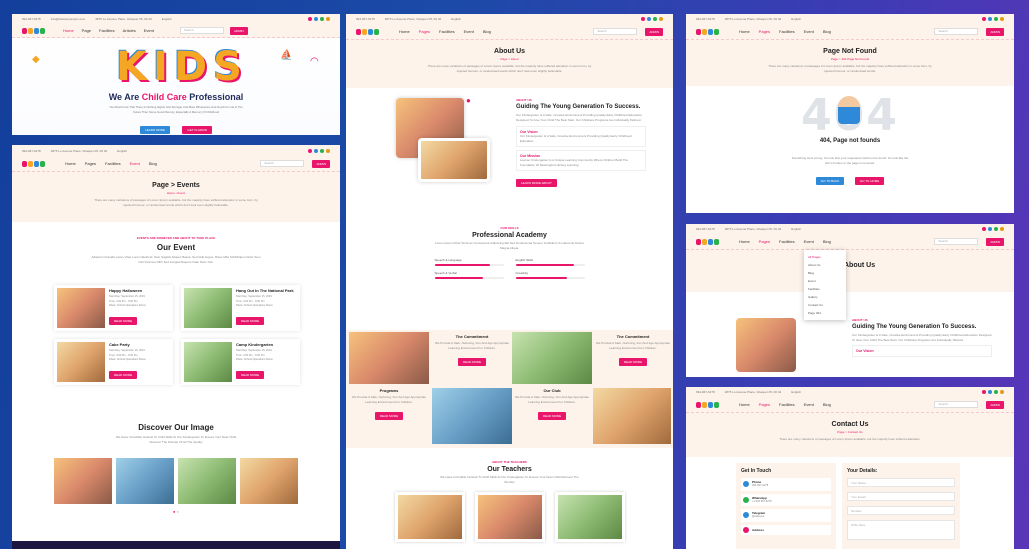 This screenshot has height=549, width=1029. Describe the element at coordinates (127, 290) in the screenshot. I see `event-title: Happy Halloween` at that location.